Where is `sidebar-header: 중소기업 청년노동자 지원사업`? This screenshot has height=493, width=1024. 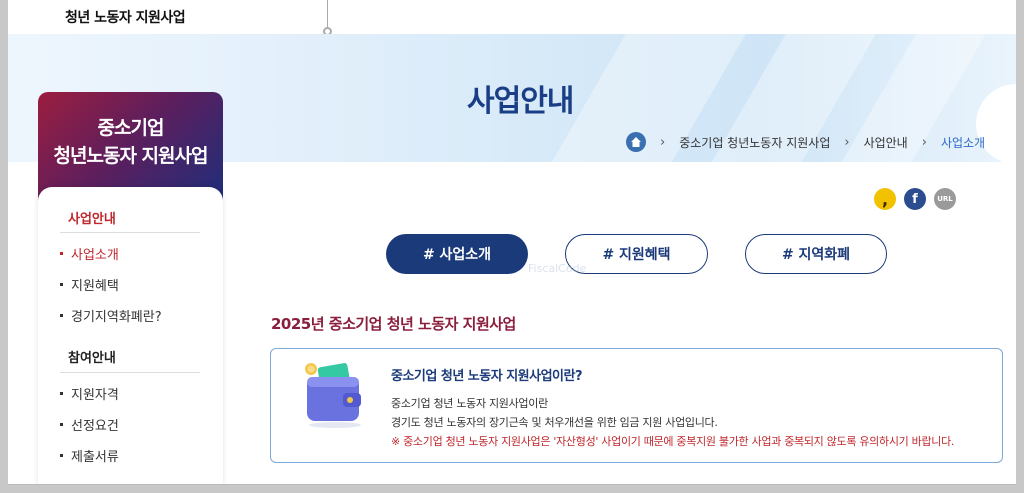 sidebar-header: 중소기업 청년노동자 지원사업 is located at coordinates (130, 147).